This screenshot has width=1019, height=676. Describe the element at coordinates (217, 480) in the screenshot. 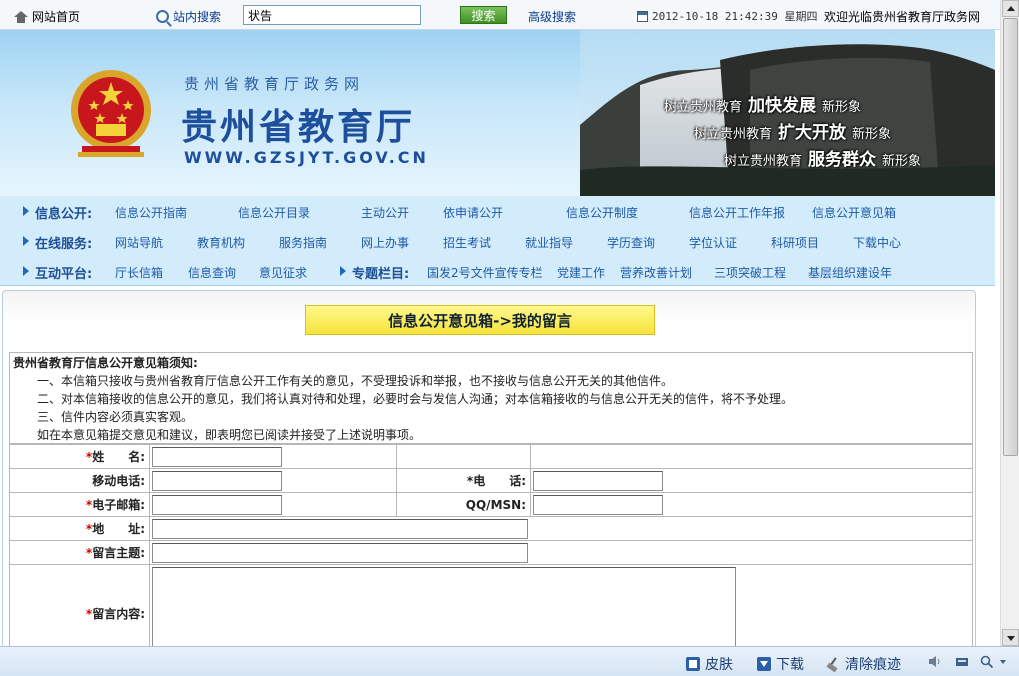

I see `mobile-field` at that location.